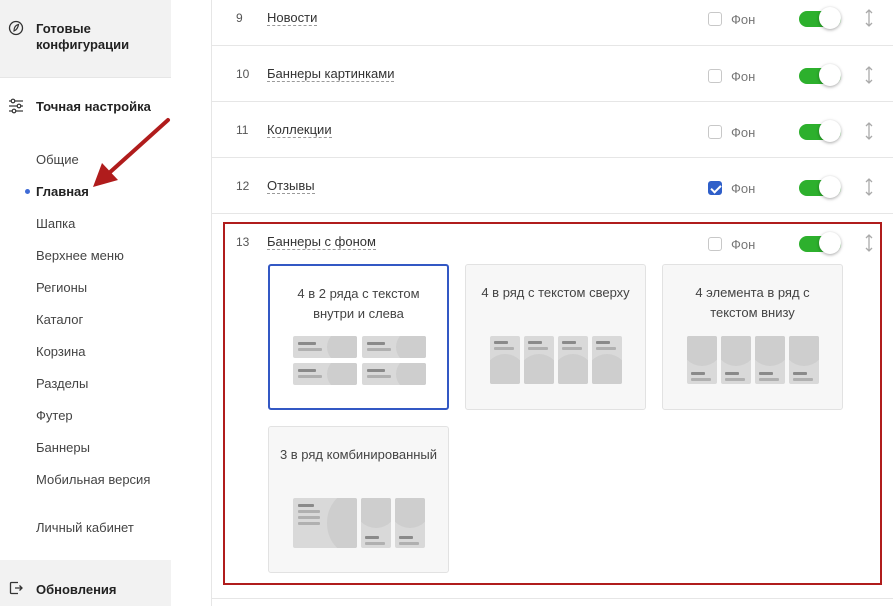 This screenshot has height=606, width=893. I want to click on block-row-news: 9 Новости Фон, so click(552, 23).